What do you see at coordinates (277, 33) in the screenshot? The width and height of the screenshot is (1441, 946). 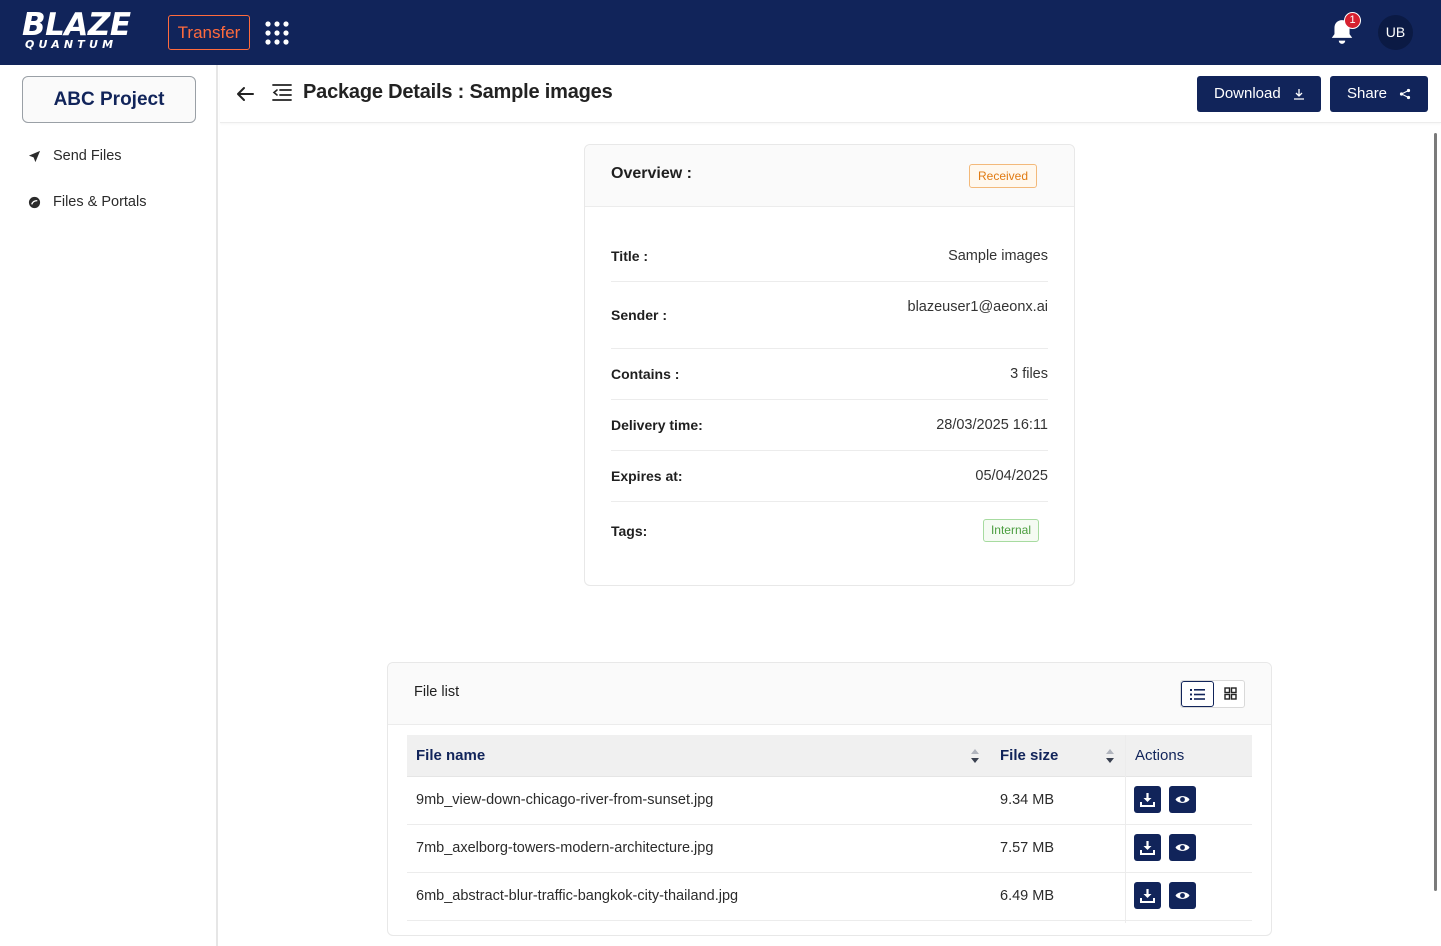 I see `apps-grid-icon` at bounding box center [277, 33].